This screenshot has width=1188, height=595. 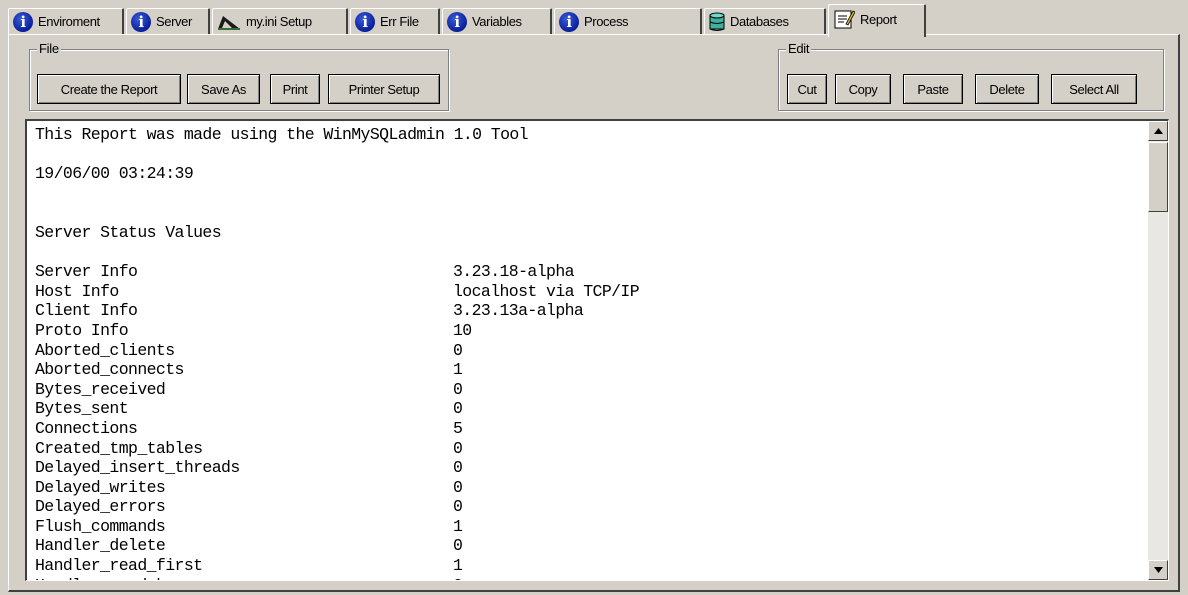 What do you see at coordinates (933, 89) in the screenshot?
I see `paste-button: Paste` at bounding box center [933, 89].